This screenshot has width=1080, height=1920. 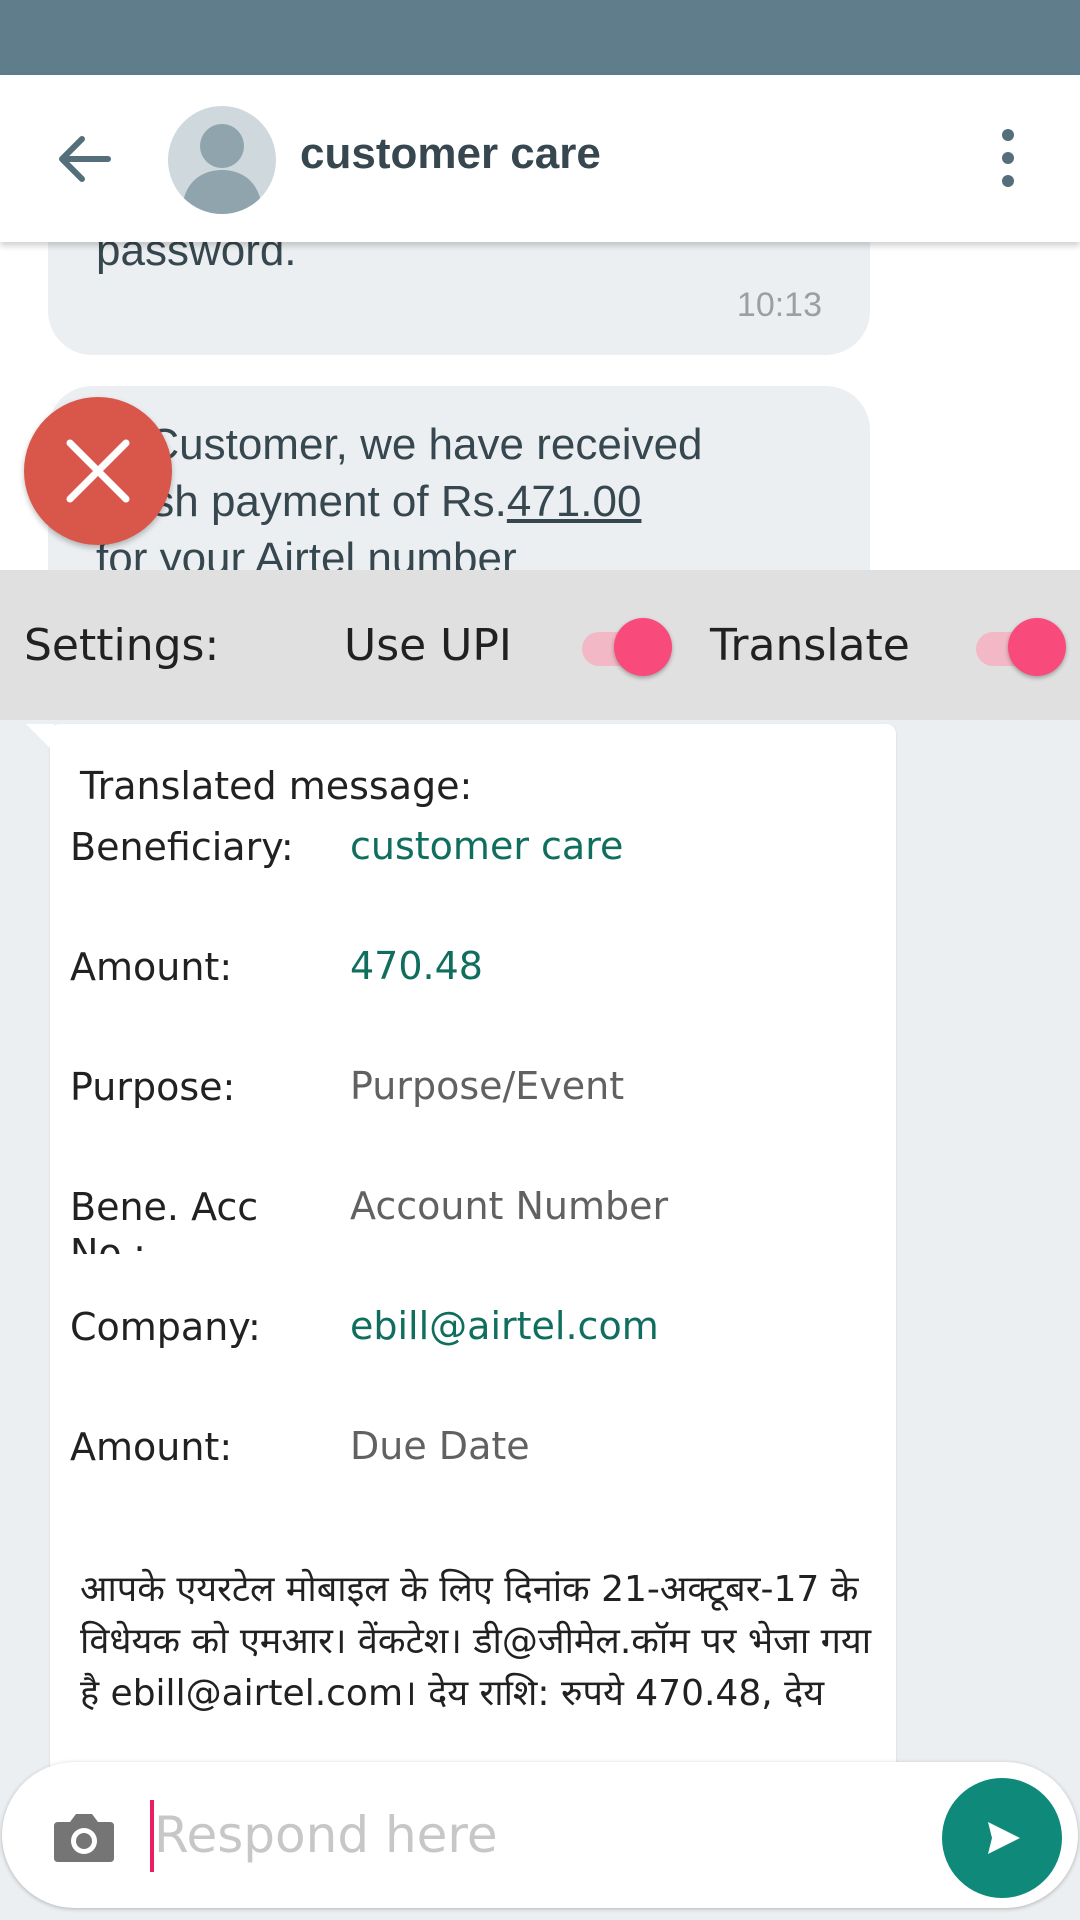 I want to click on company-value: ebill@airtel.com, so click(x=504, y=1326).